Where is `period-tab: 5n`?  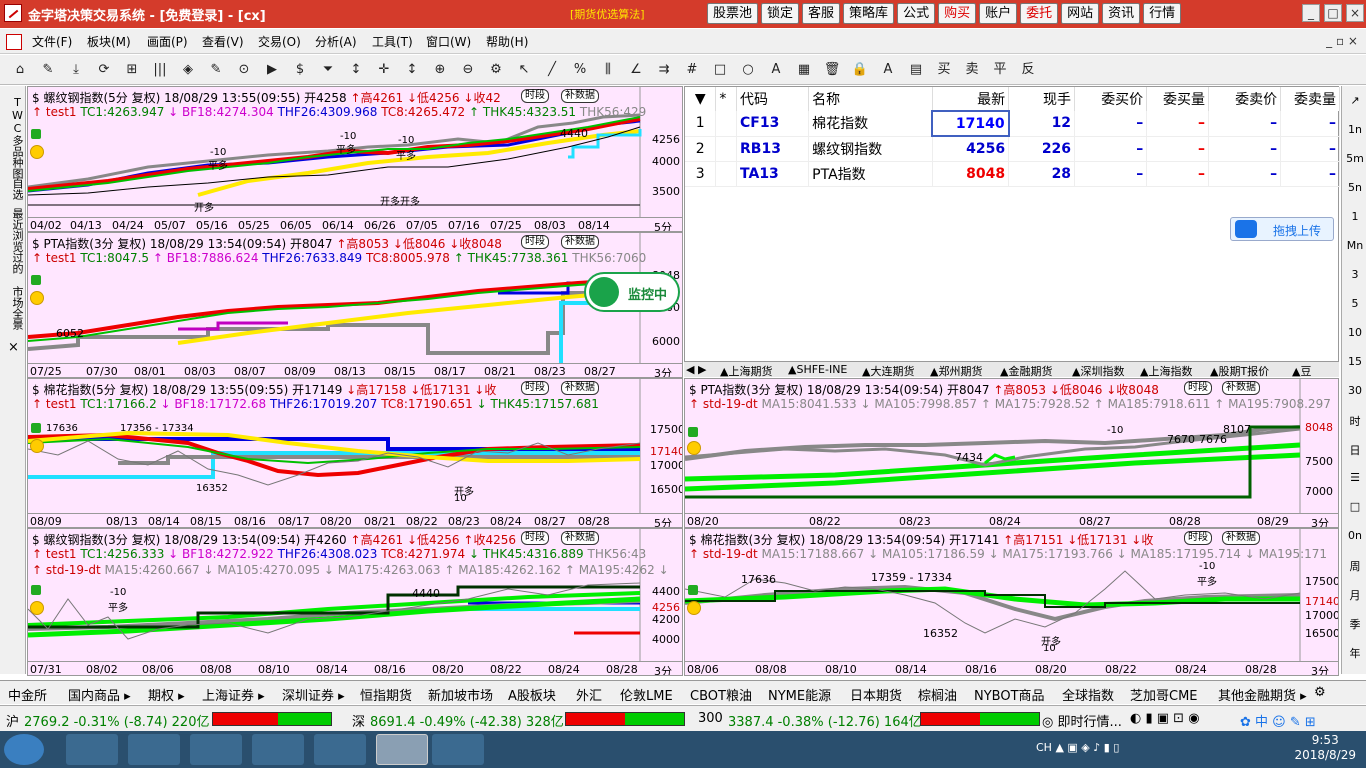 period-tab: 5n is located at coordinates (1355, 187).